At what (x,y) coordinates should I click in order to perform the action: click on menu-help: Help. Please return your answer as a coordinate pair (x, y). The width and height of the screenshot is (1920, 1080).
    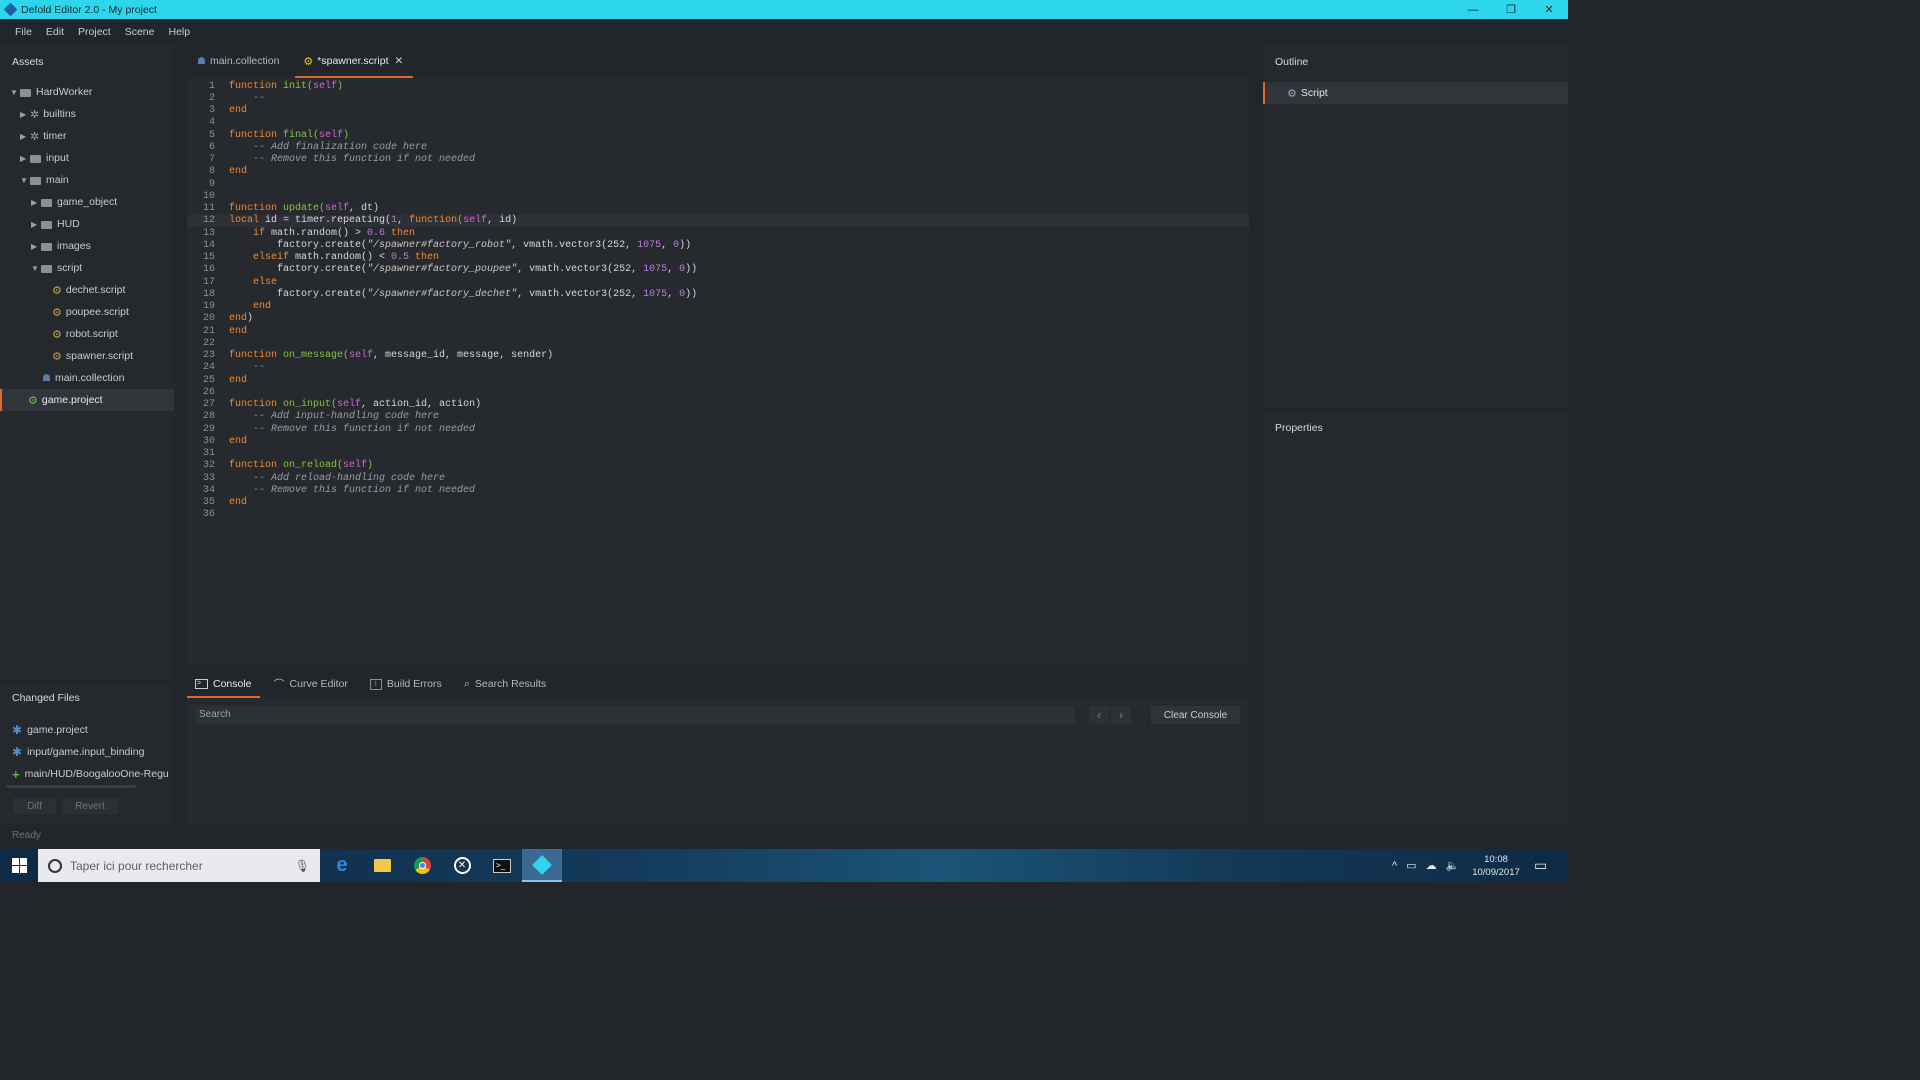
    Looking at the image, I should click on (179, 32).